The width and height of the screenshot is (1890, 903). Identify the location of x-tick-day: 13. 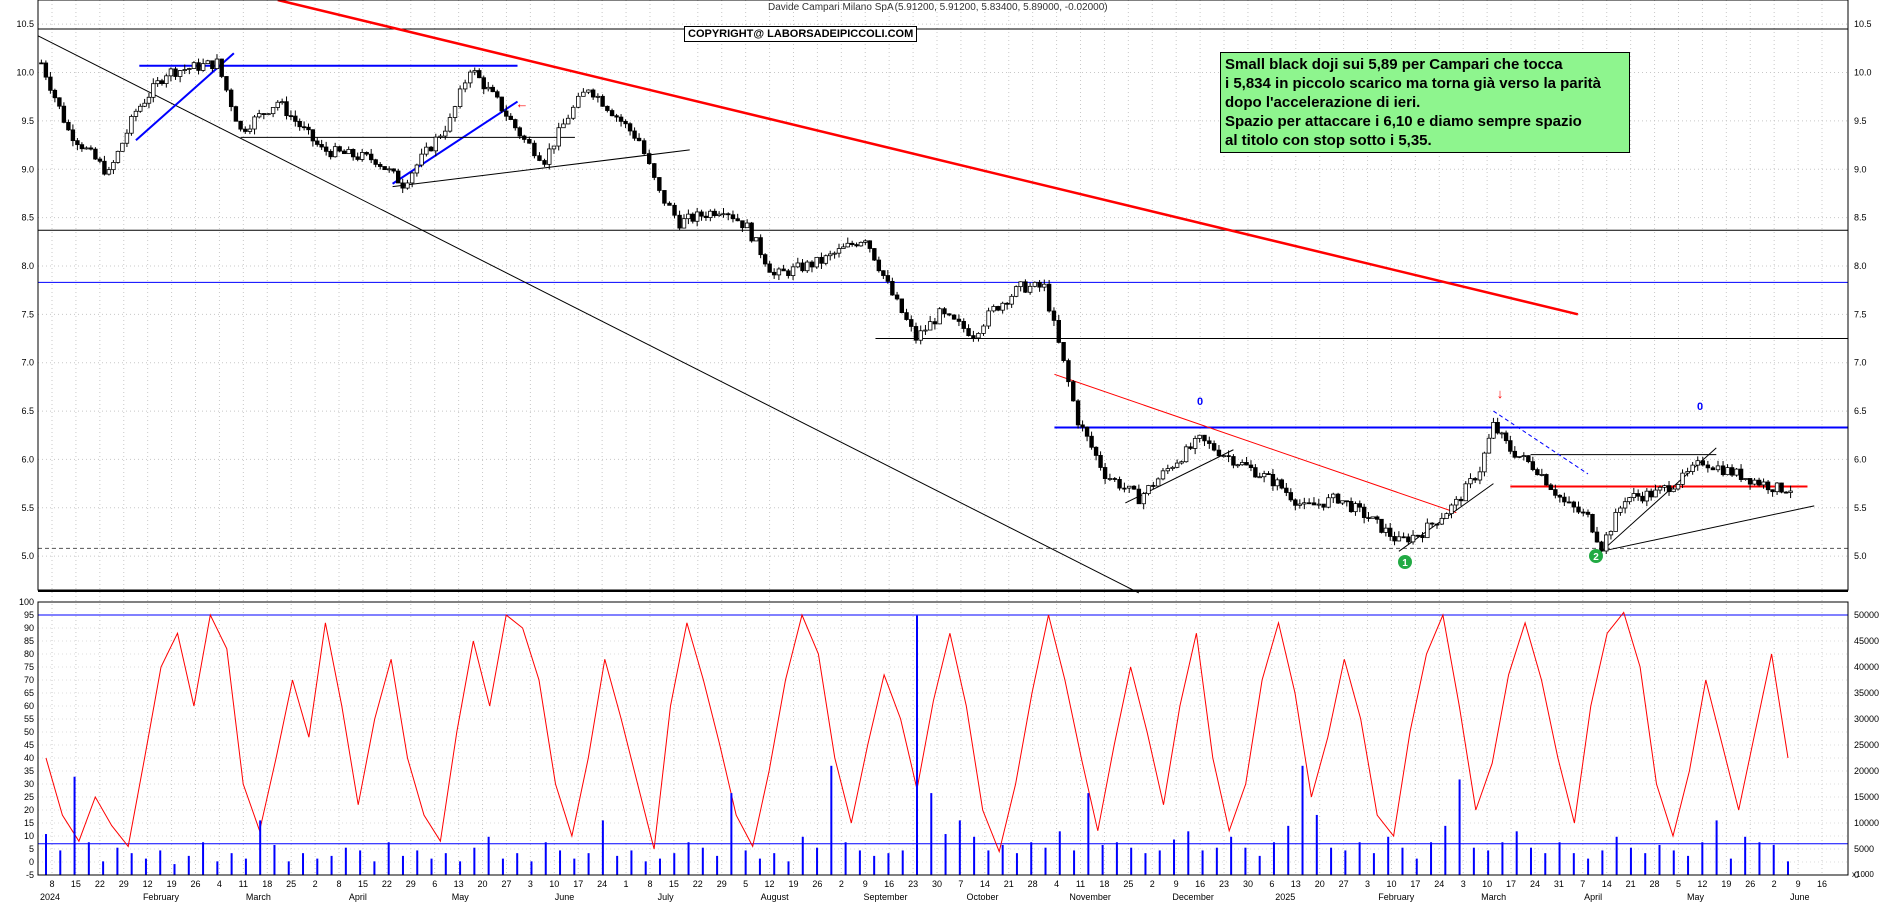
(1296, 884).